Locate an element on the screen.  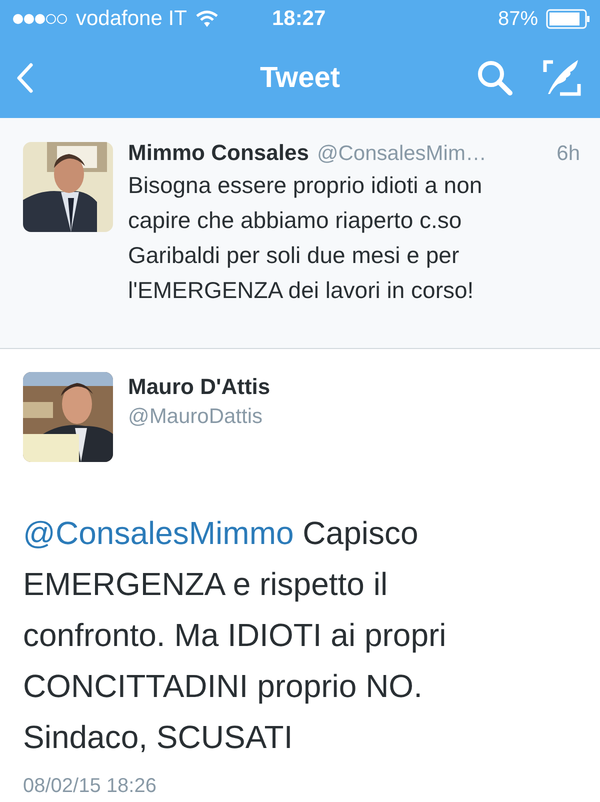
search-button is located at coordinates (495, 78).